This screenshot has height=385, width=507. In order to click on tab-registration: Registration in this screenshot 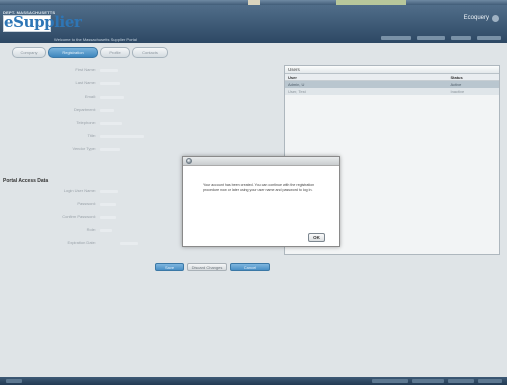, I will do `click(73, 52)`.